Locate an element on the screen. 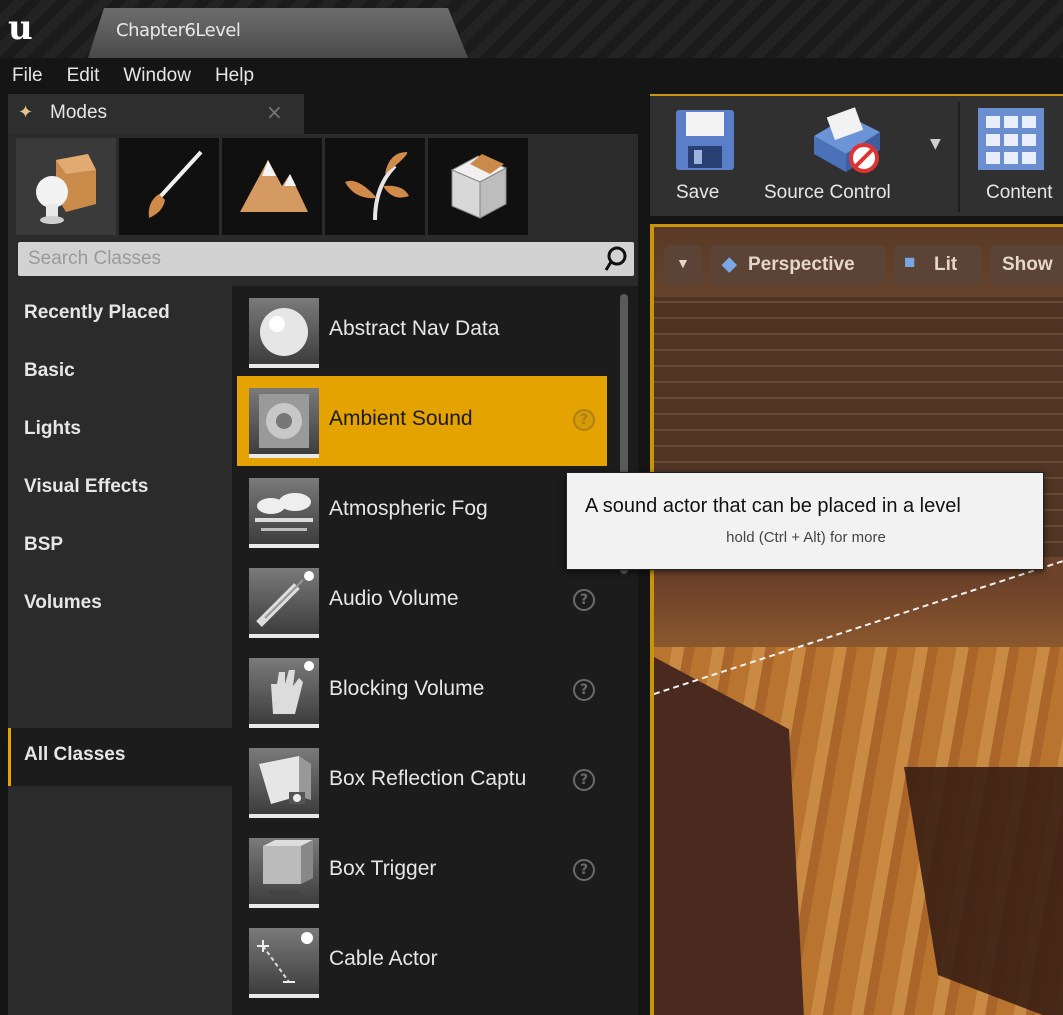 The height and width of the screenshot is (1015, 1063). lit-button: ■ Lit is located at coordinates (938, 265).